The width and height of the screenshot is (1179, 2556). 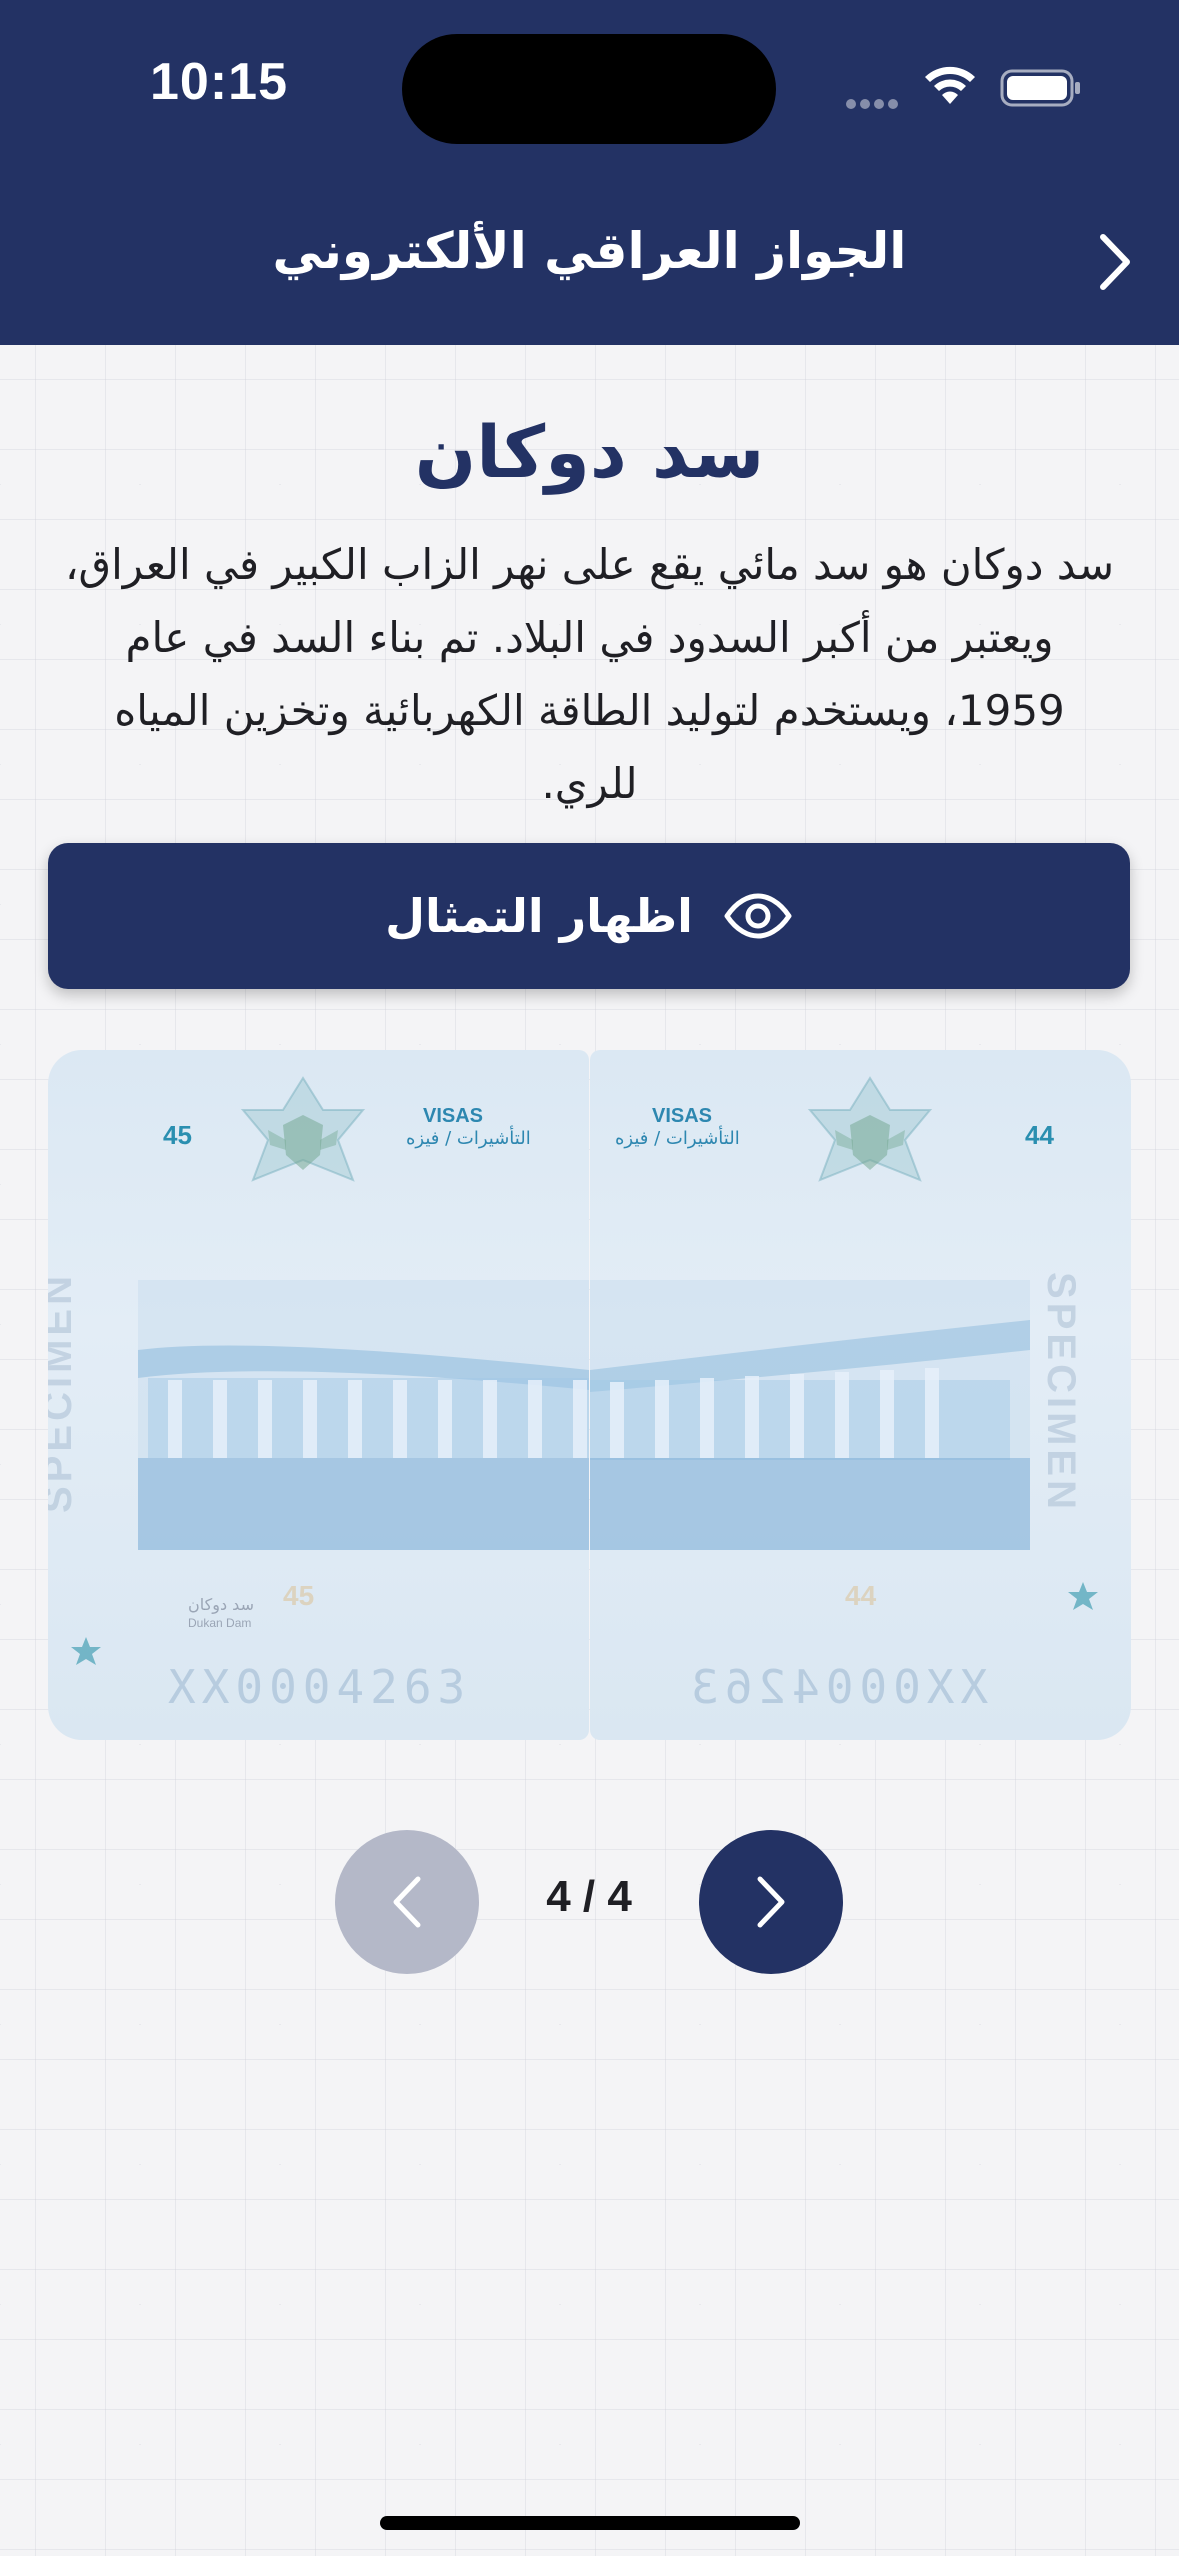 I want to click on signal-icon, so click(x=876, y=101).